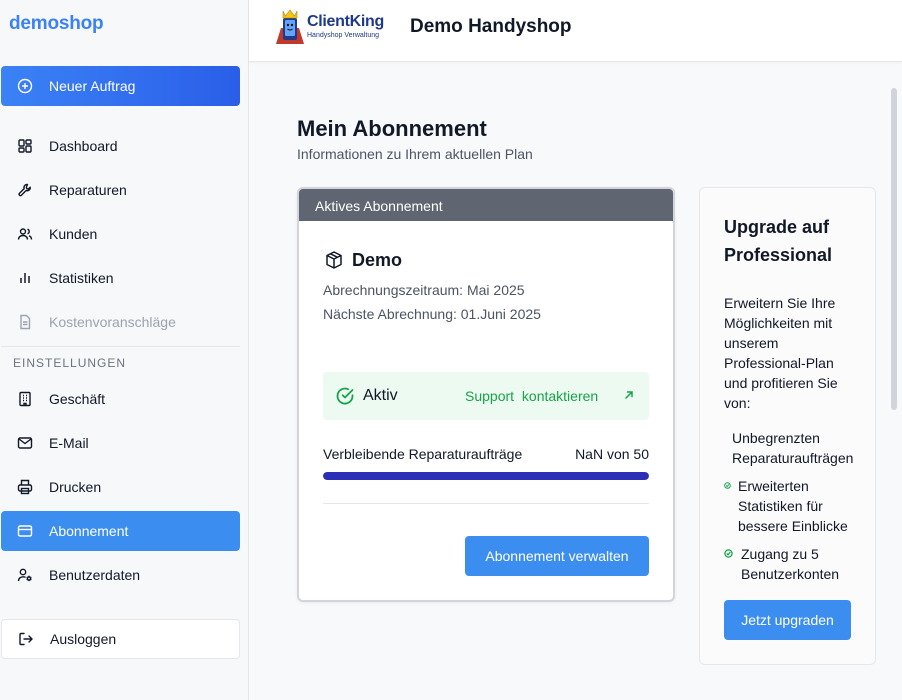 The width and height of the screenshot is (902, 700). What do you see at coordinates (894, 249) in the screenshot?
I see `scrollbar` at bounding box center [894, 249].